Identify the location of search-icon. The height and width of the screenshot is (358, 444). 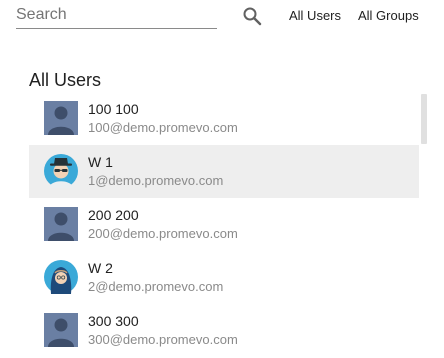
(252, 16).